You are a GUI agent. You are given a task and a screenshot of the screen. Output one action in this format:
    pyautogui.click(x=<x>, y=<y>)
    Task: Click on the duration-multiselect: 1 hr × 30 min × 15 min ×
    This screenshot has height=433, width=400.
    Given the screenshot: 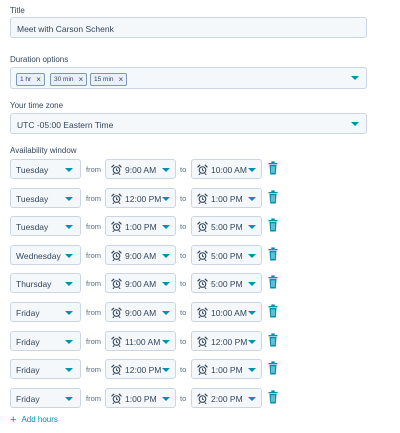 What is the action you would take?
    pyautogui.click(x=188, y=78)
    